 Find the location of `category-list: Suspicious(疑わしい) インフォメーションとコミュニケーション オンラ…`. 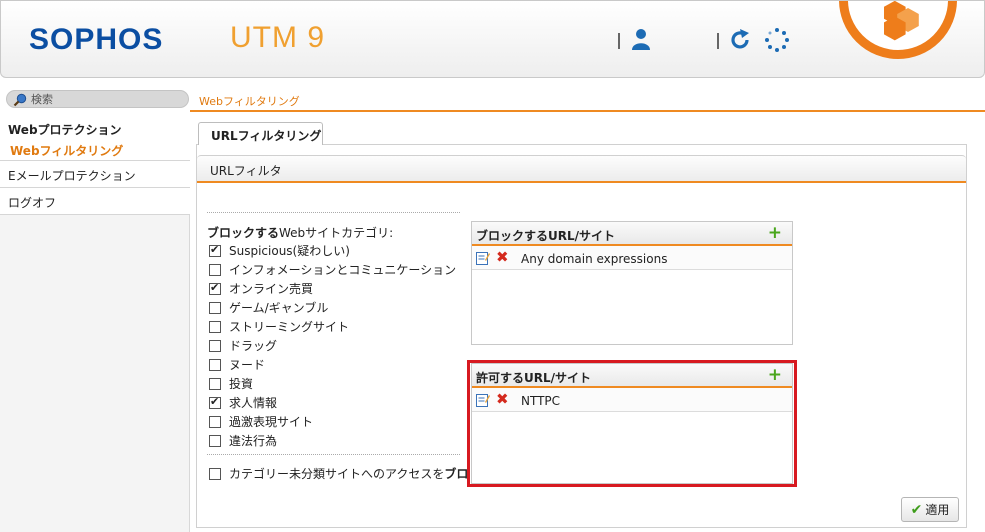

category-list: Suspicious(疑わしい) インフォメーションとコミュニケーション オンラ… is located at coordinates (332, 345).